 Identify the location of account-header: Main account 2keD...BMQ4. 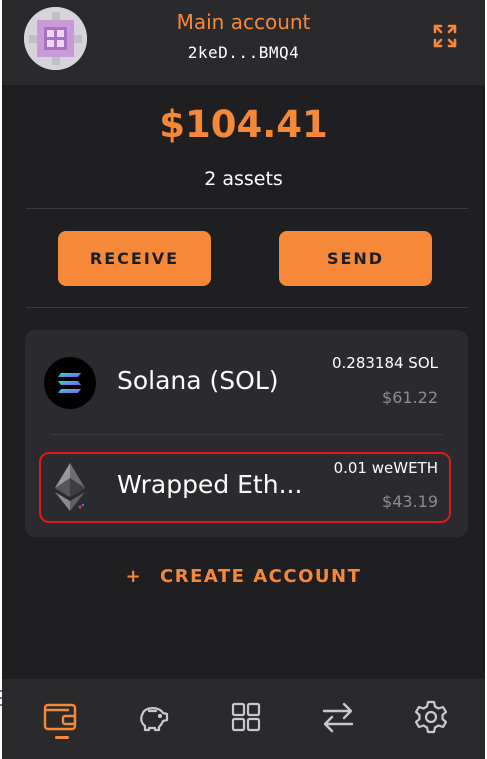
(243, 42).